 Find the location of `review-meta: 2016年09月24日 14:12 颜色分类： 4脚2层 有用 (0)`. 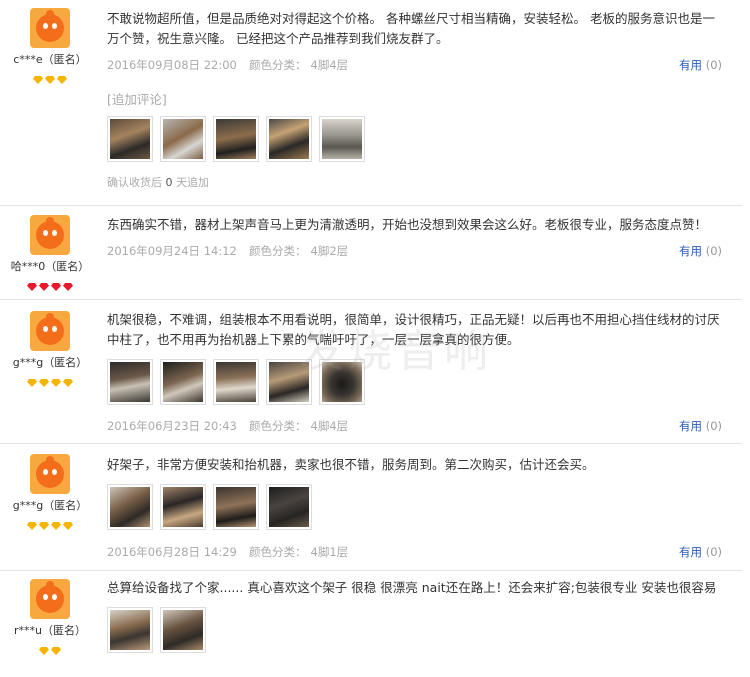

review-meta: 2016年09月24日 14:12 颜色分类： 4脚2层 有用 (0) is located at coordinates (414, 251).